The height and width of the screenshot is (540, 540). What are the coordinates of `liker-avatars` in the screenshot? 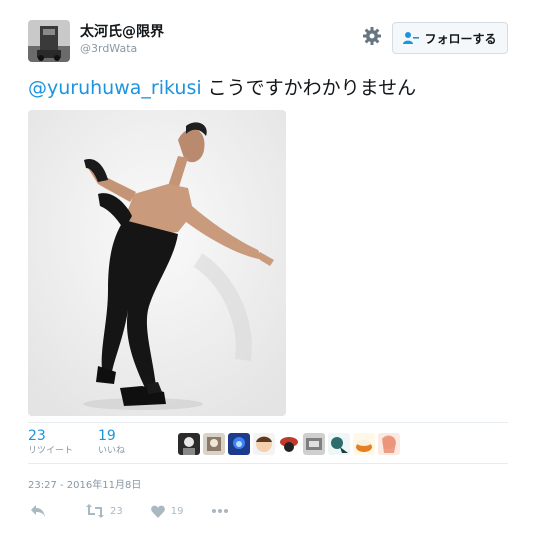 It's located at (289, 444).